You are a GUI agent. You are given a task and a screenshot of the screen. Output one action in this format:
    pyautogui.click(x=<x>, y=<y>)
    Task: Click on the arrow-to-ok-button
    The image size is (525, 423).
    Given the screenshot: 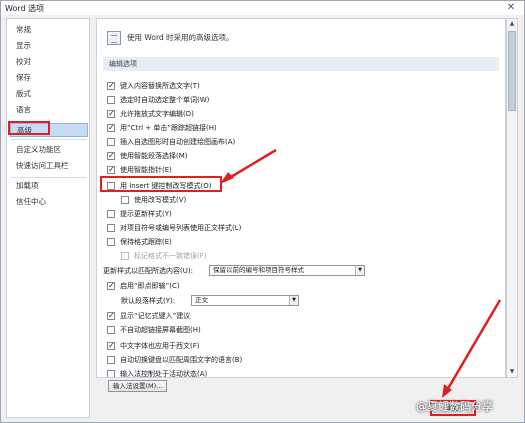 What is the action you would take?
    pyautogui.click(x=473, y=346)
    